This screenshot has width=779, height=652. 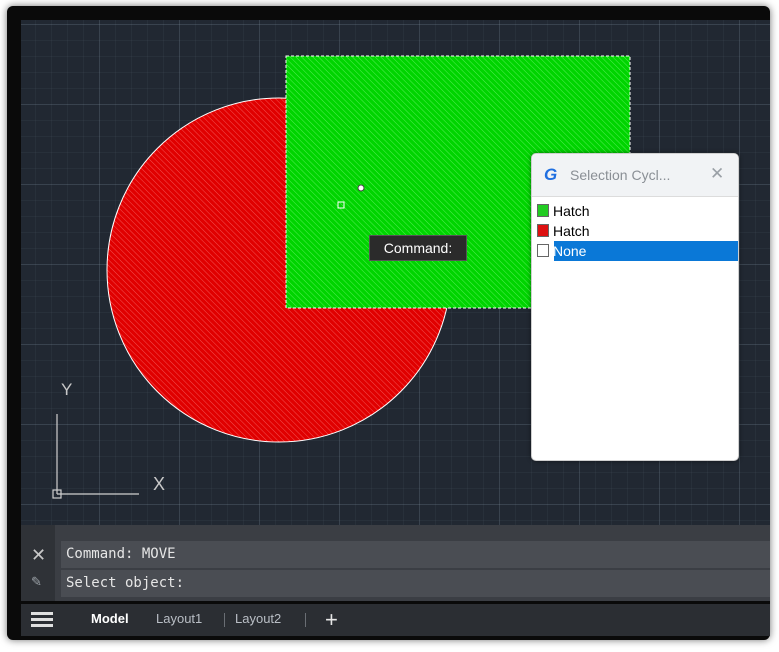 What do you see at coordinates (395, 620) in the screenshot?
I see `layout-tab-bar: Model Layout1 Layout2 +` at bounding box center [395, 620].